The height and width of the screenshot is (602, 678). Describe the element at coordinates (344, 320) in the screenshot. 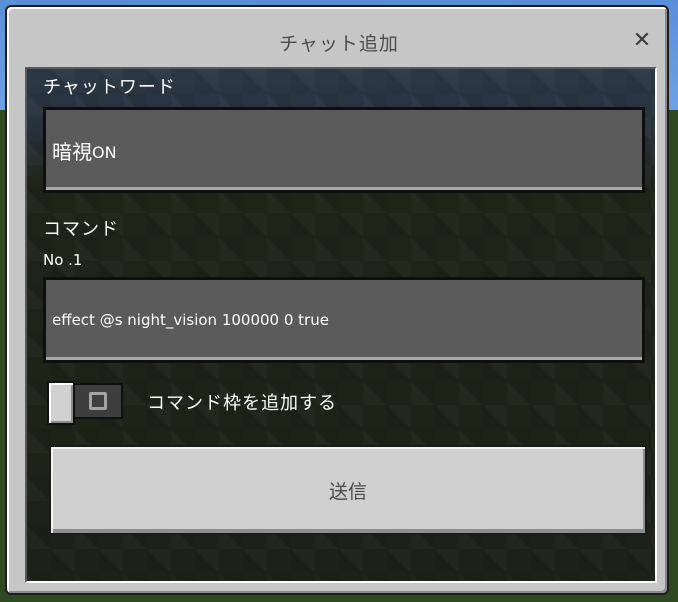

I see `command-input: effect @s night_vision 100000 0 true` at that location.